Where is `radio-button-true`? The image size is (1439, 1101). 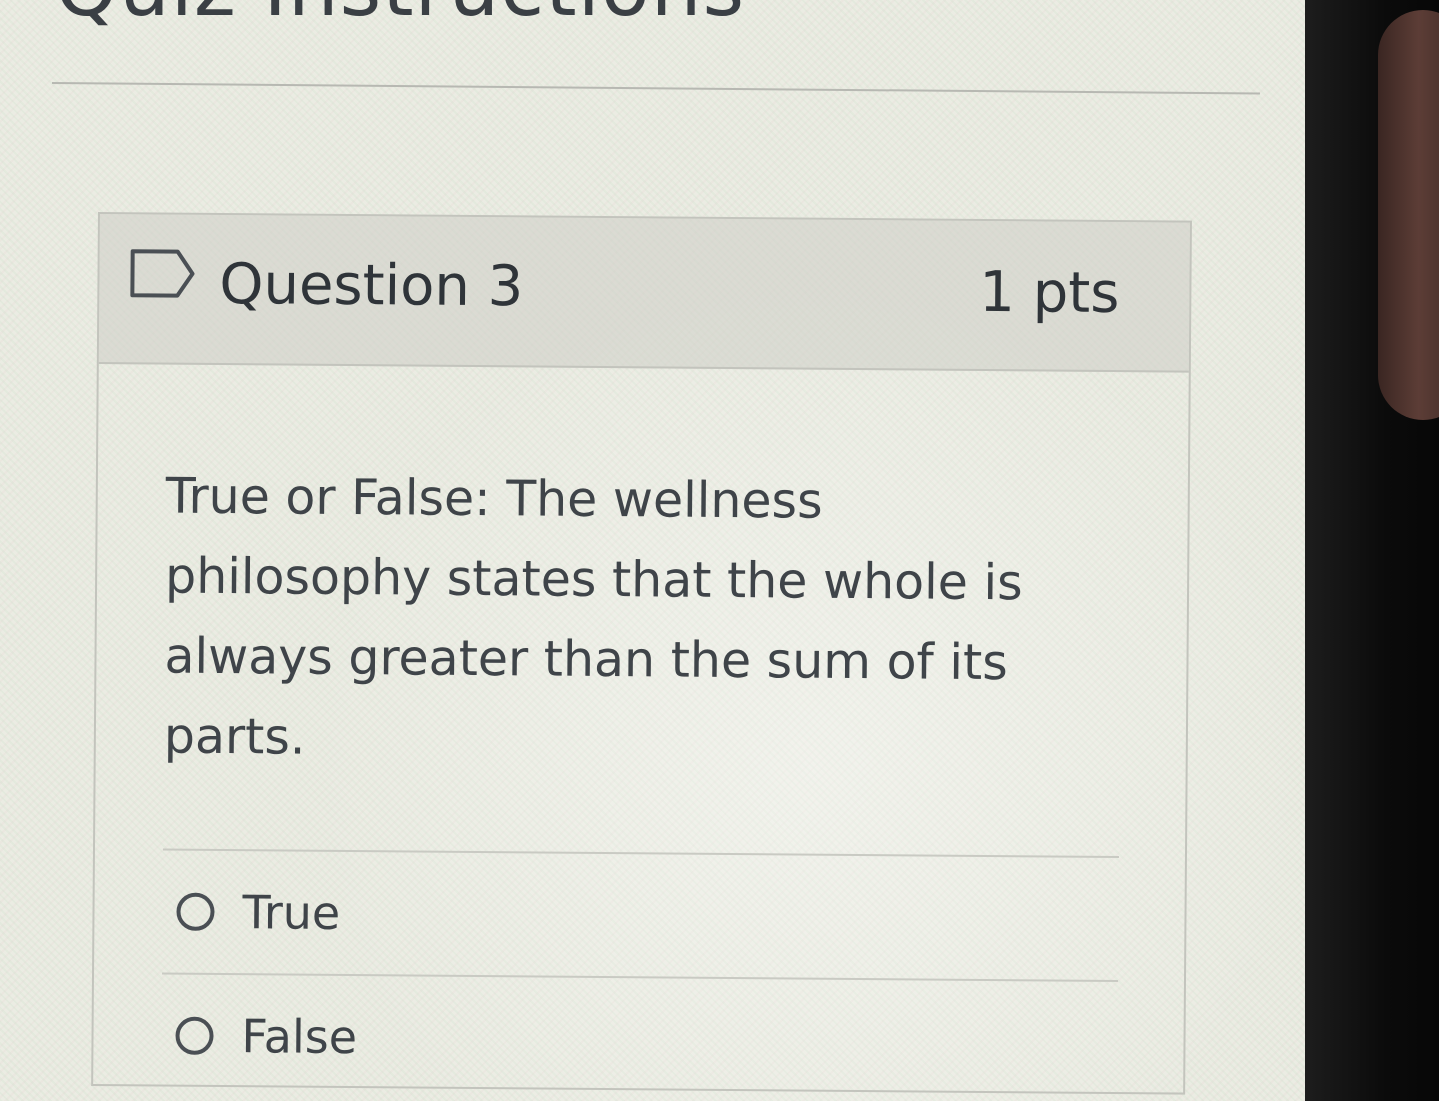
radio-button-true is located at coordinates (195, 911).